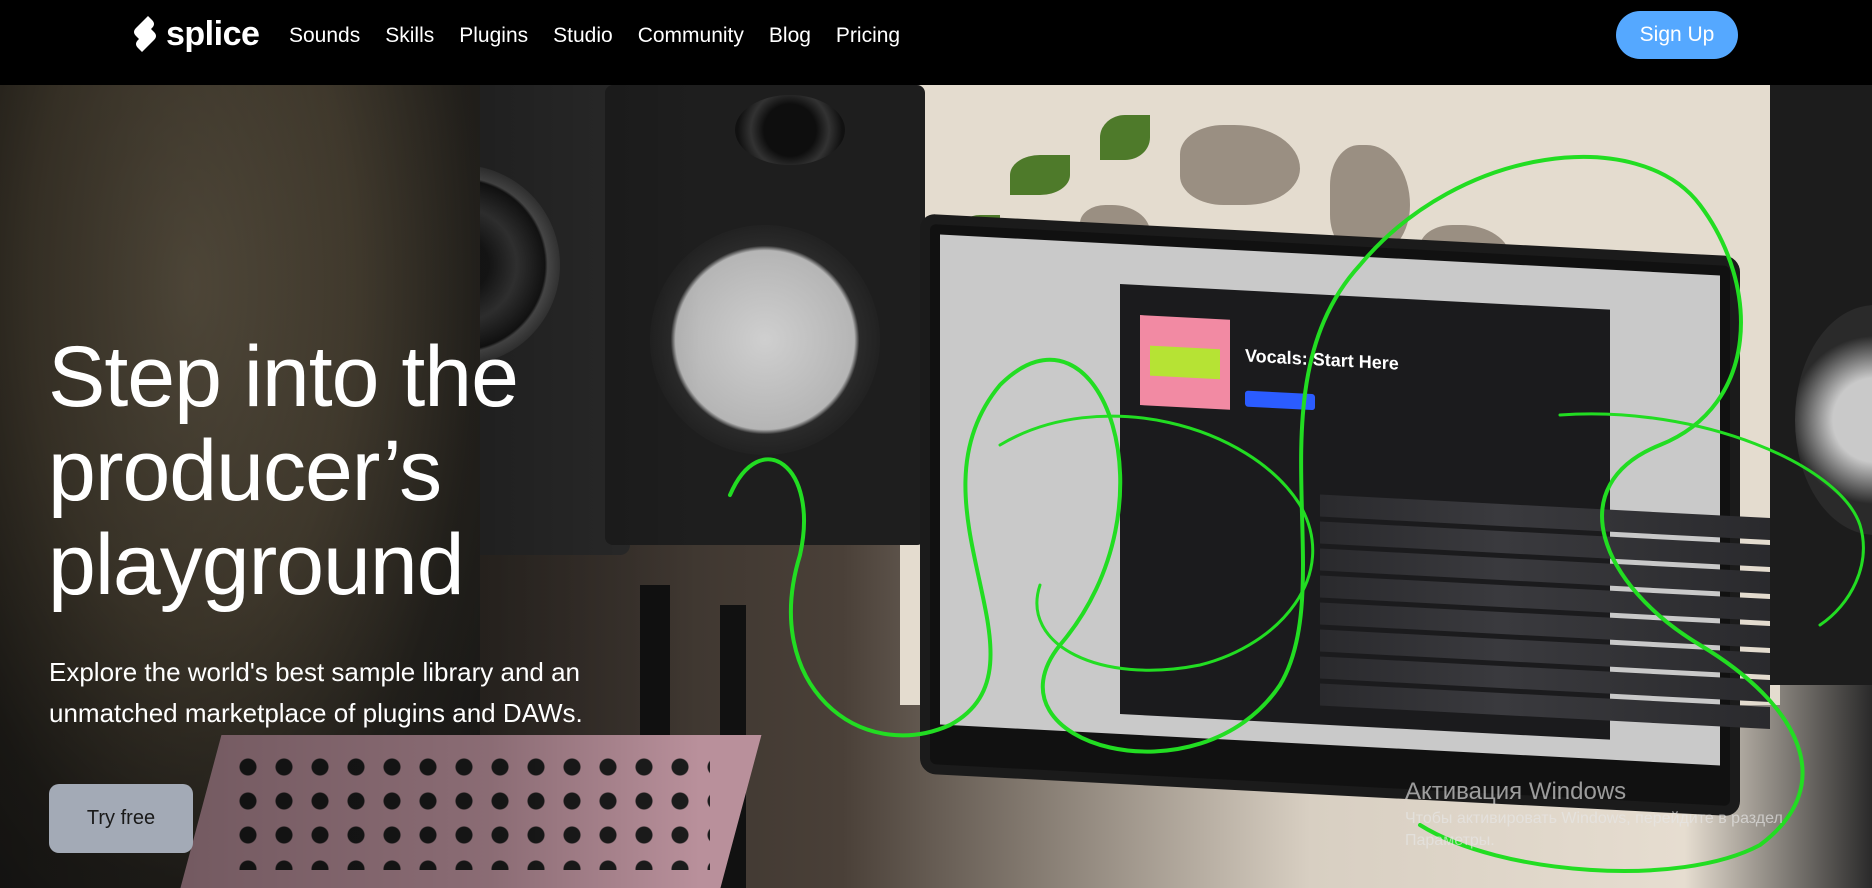 The image size is (1872, 888). I want to click on nav-plugins: Plugins, so click(493, 36).